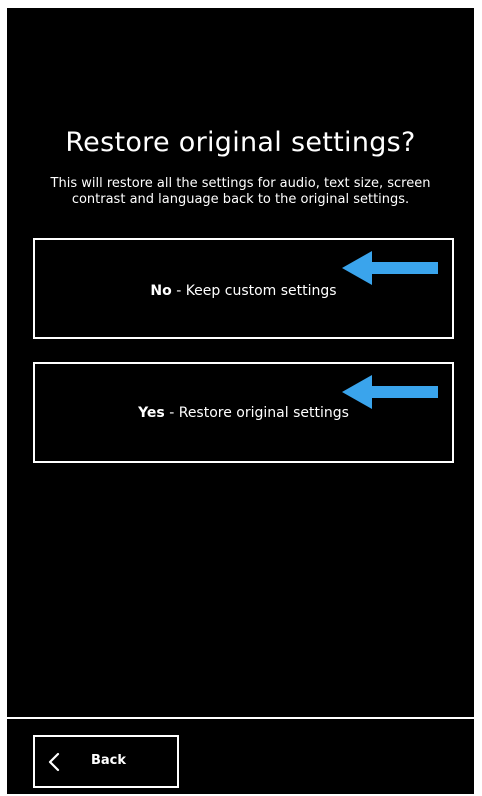  I want to click on keep-custom-settings-button: No - Keep custom settings, so click(243, 288).